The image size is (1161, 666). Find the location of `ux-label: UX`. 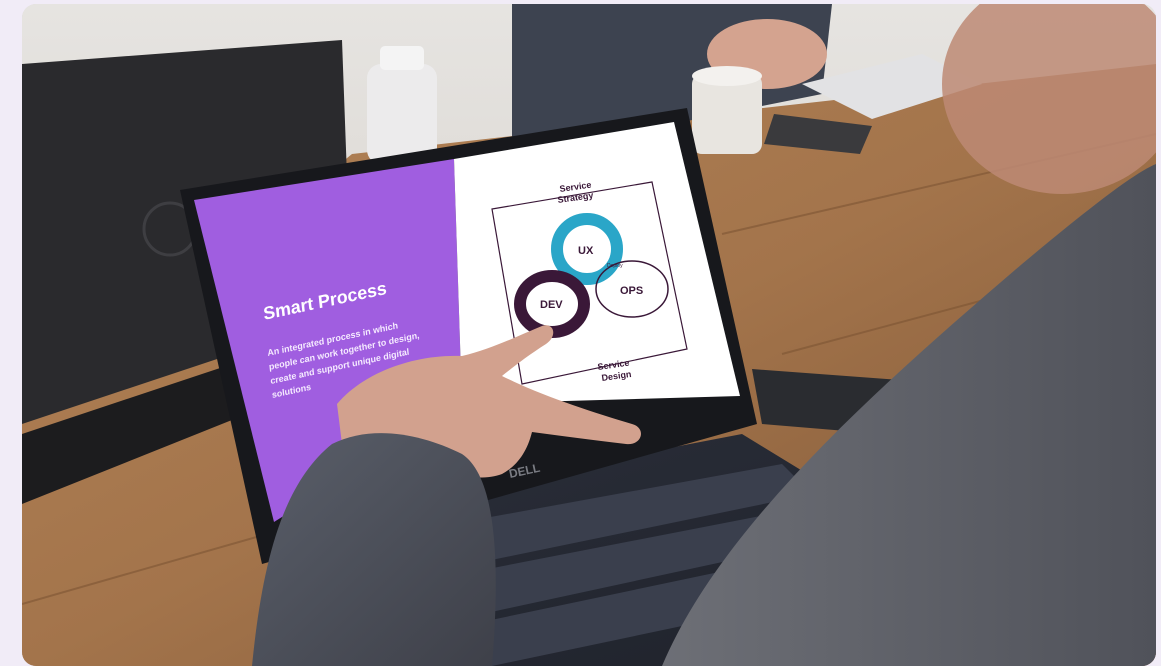

ux-label: UX is located at coordinates (586, 251).